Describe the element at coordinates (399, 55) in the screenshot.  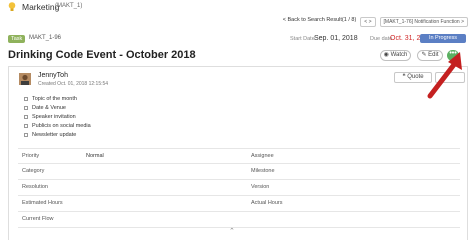
I see `watch-label: Watch` at that location.